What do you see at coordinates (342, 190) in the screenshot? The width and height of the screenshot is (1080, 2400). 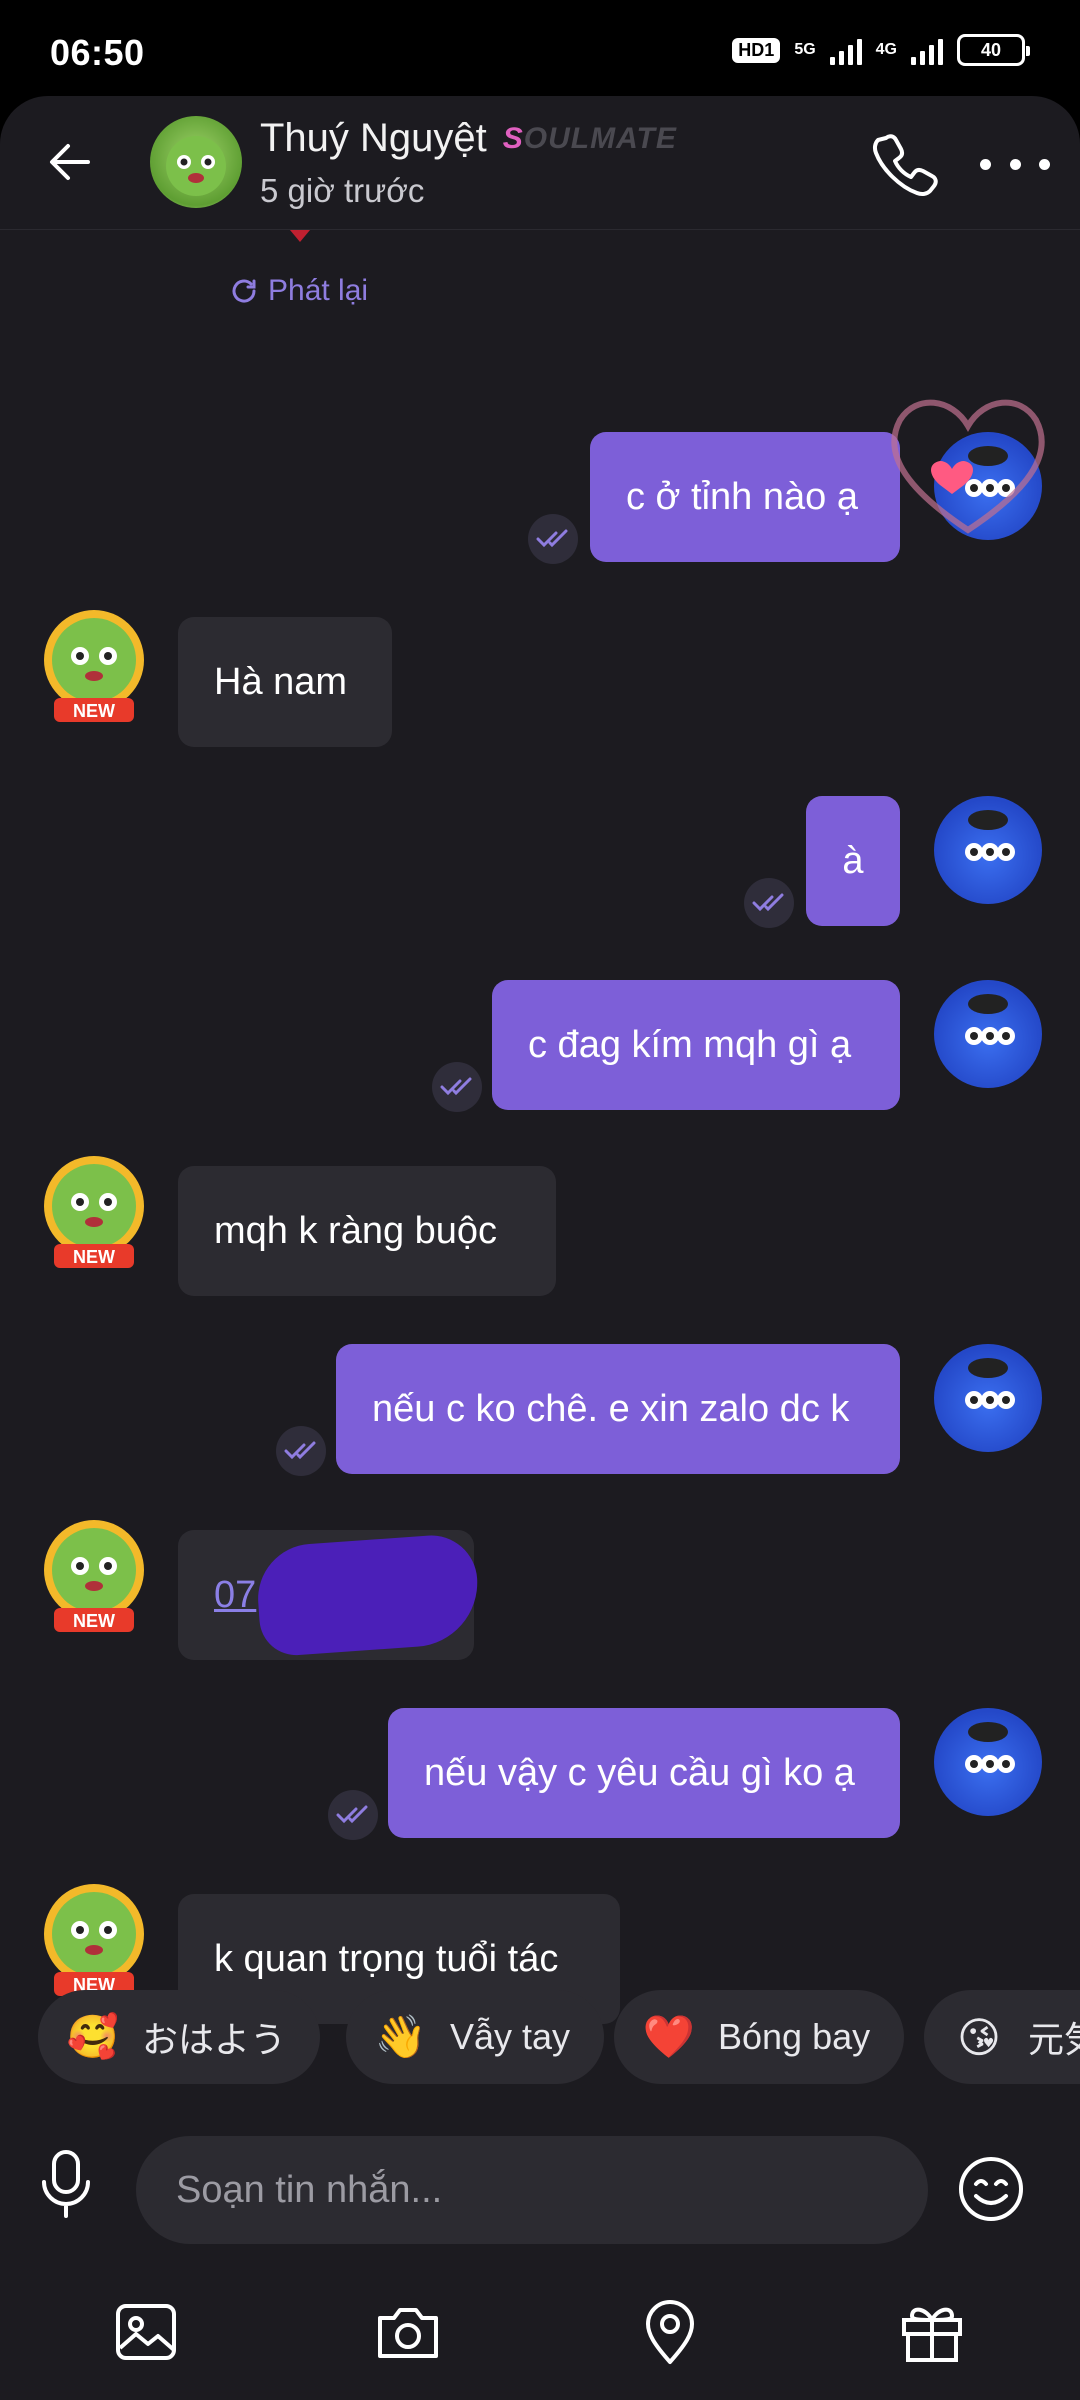 I see `last-seen: 5 giờ trước` at bounding box center [342, 190].